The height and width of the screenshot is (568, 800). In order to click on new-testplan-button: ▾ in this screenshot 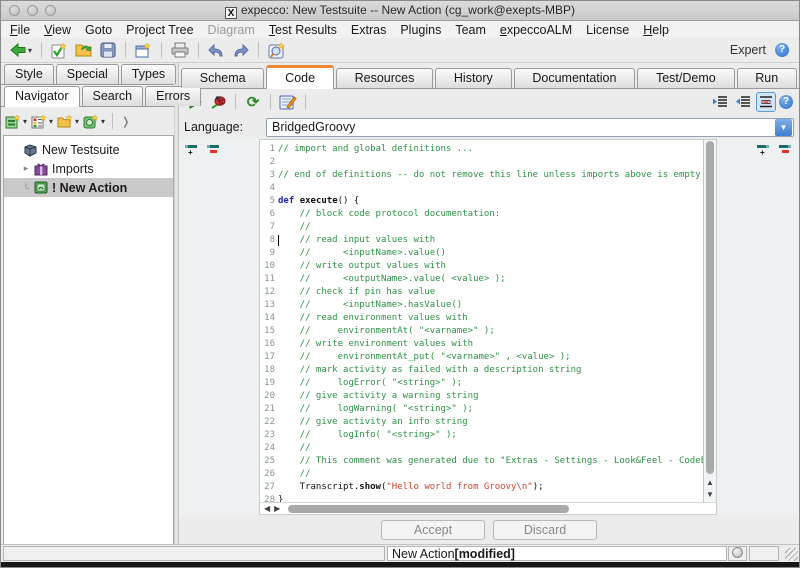, I will do `click(42, 121)`.